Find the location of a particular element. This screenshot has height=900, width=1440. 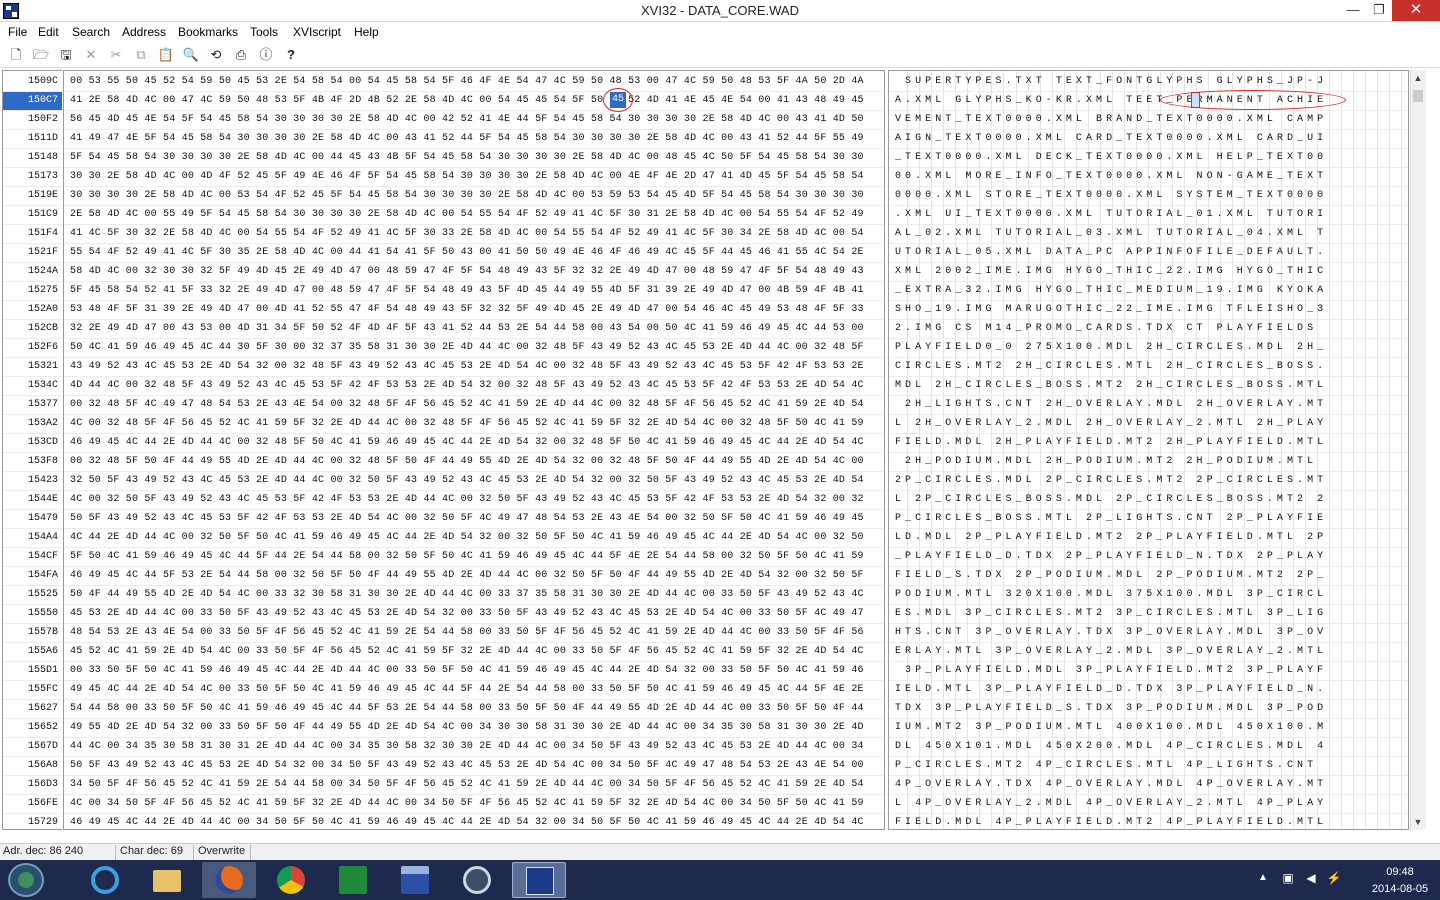

menu-tools: Tools is located at coordinates (264, 32).